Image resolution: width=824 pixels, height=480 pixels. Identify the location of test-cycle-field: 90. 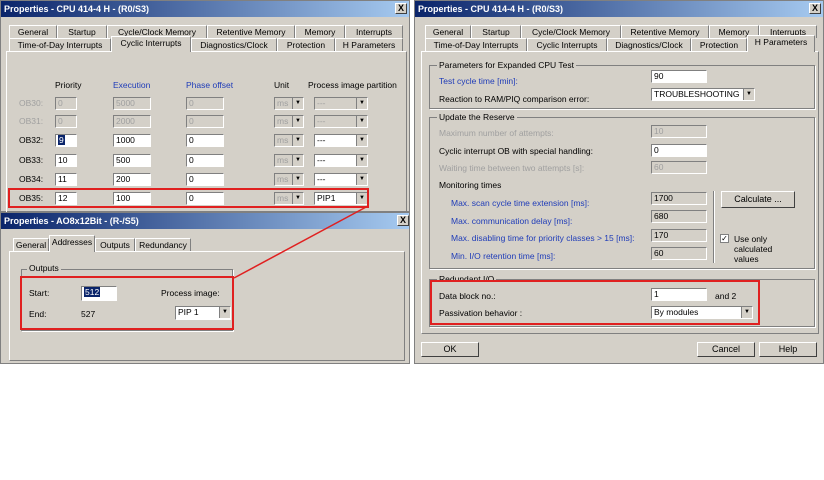
(679, 76).